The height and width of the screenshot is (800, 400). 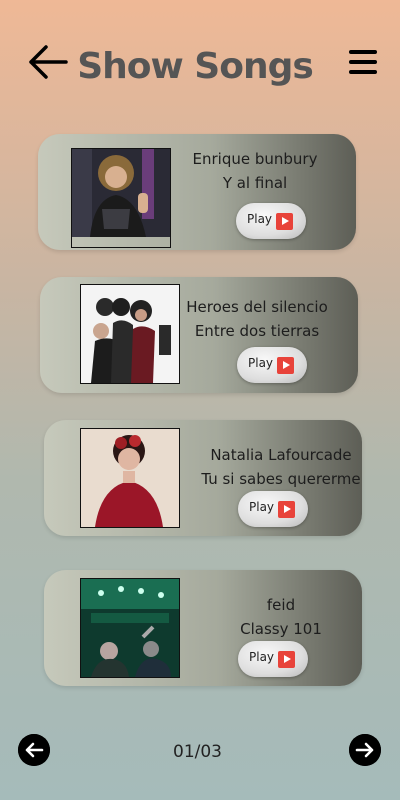 I want to click on song-title: Entre dos tierras, so click(x=257, y=331).